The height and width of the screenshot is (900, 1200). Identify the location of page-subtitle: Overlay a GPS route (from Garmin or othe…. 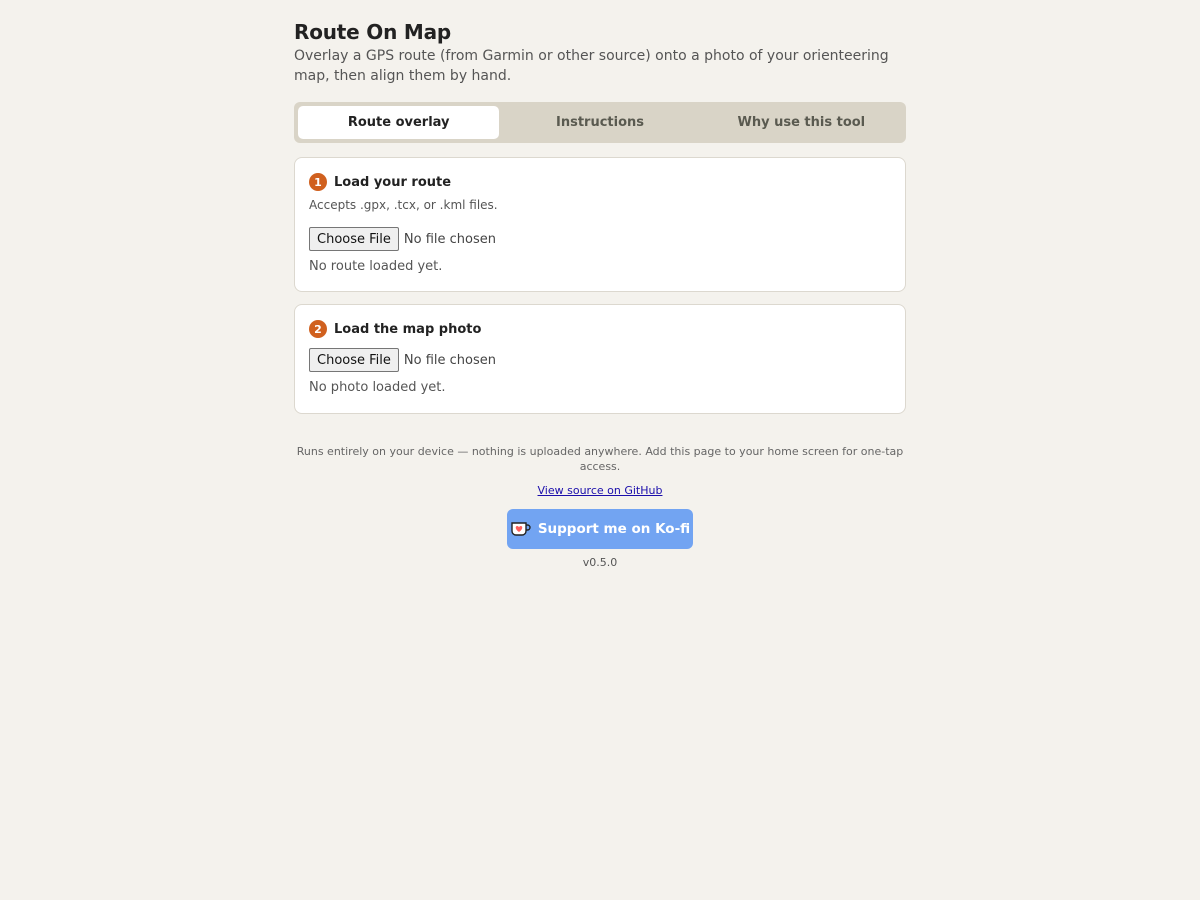
(591, 66).